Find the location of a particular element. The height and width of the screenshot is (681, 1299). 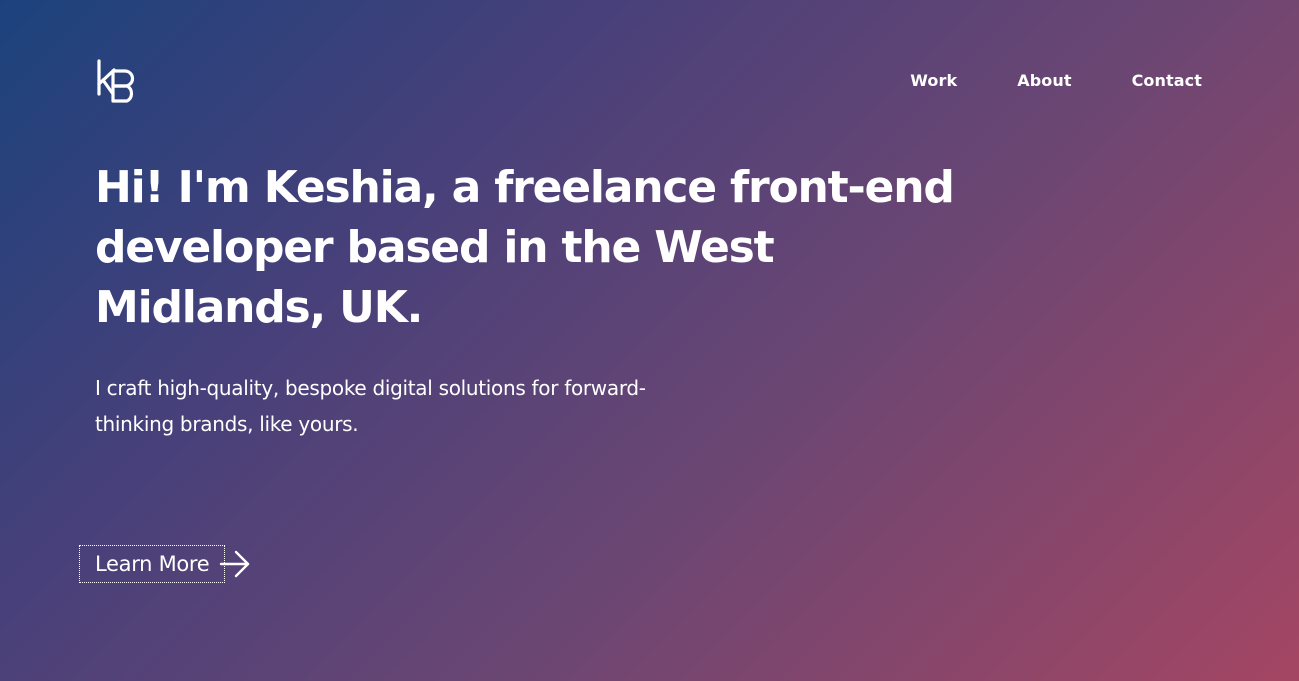

kb-monogram-logo is located at coordinates (116, 81).